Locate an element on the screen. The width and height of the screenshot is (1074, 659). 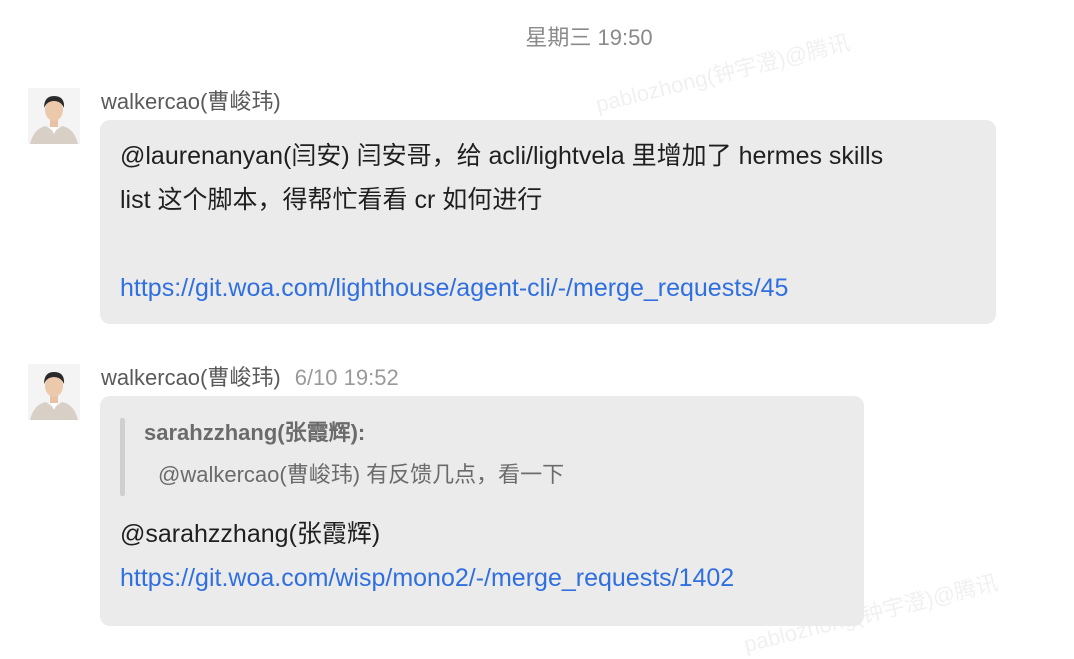
sender-name: walkercao(曹峻玮) is located at coordinates (191, 100).